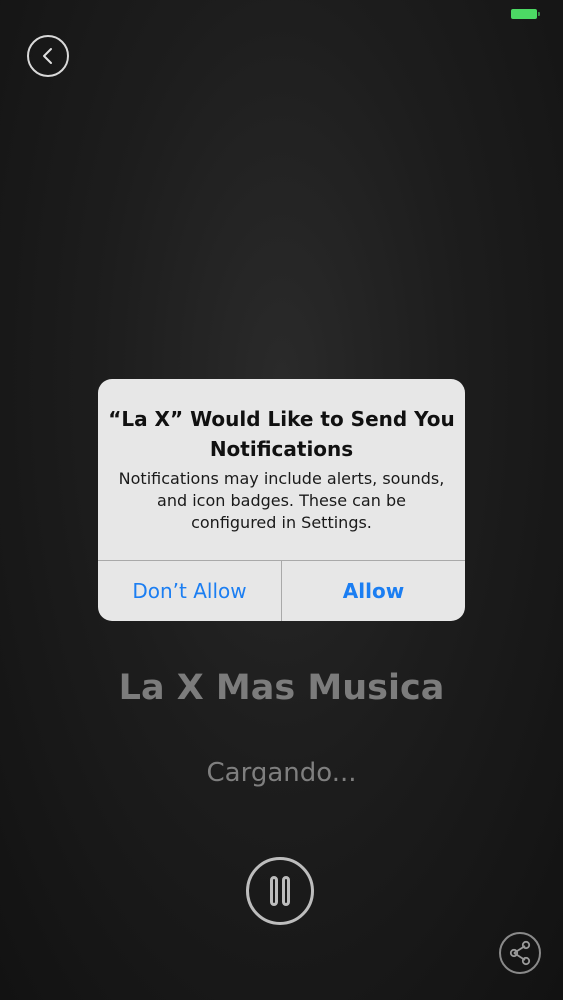  What do you see at coordinates (373, 591) in the screenshot?
I see `allow-button: Allow` at bounding box center [373, 591].